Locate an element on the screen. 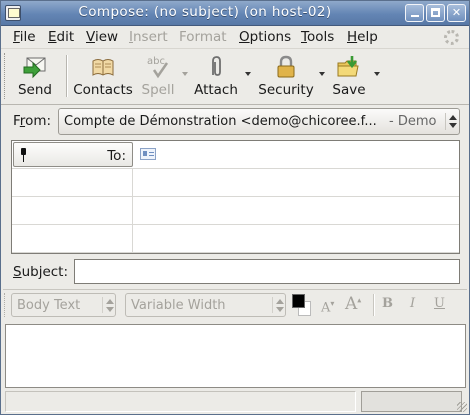 The height and width of the screenshot is (415, 470). menu-tools: Tools is located at coordinates (317, 37).